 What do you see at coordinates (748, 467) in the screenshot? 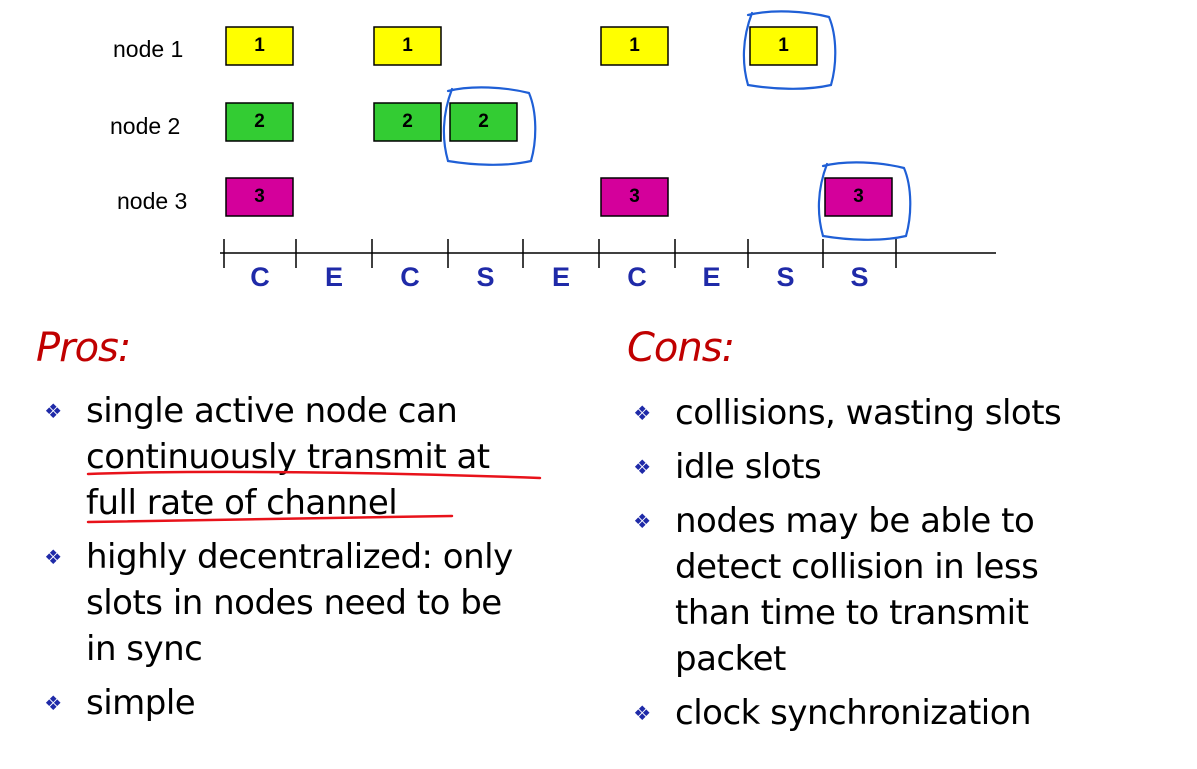
I see `cons-item-1-line-0: idle slots` at bounding box center [748, 467].